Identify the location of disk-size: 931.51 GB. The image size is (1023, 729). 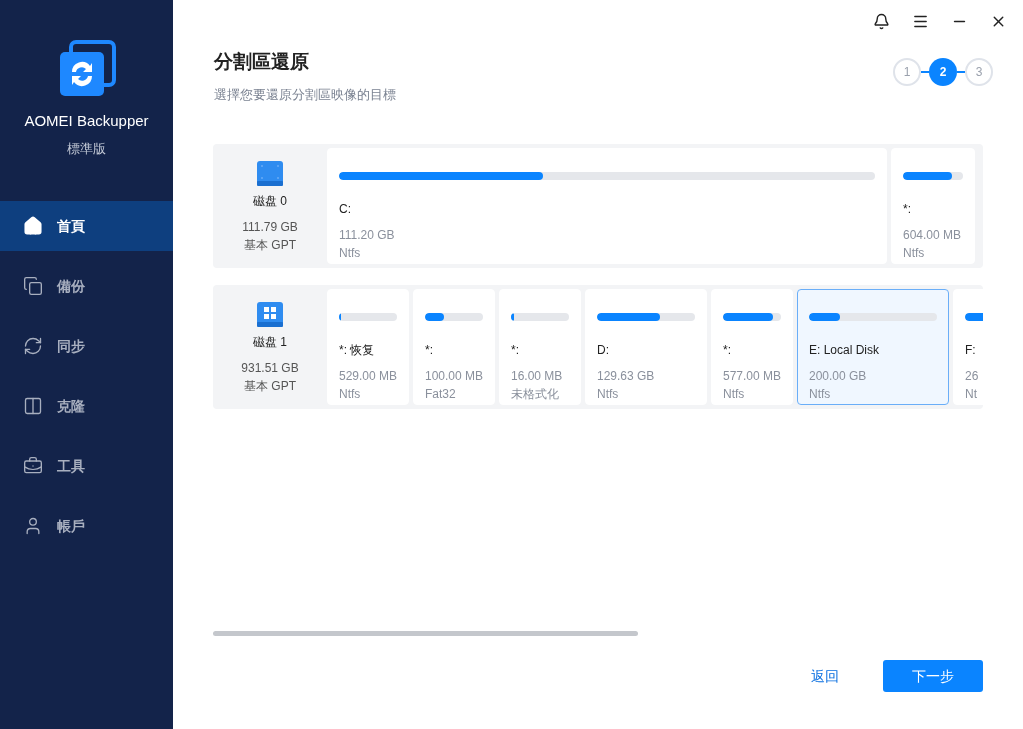
(270, 368).